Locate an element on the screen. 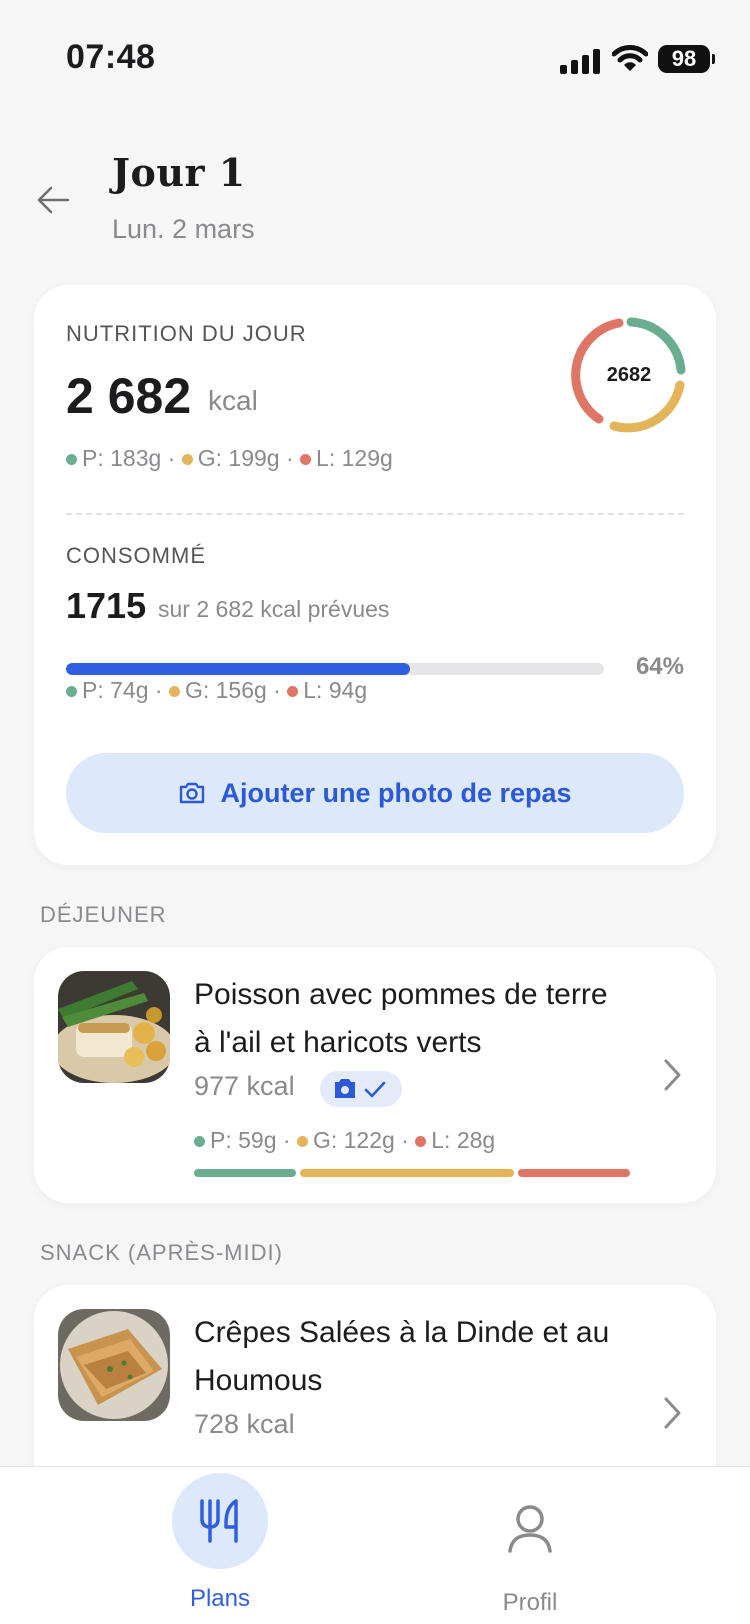 Image resolution: width=750 pixels, height=1624 pixels. tab-profil: Profil is located at coordinates (530, 1545).